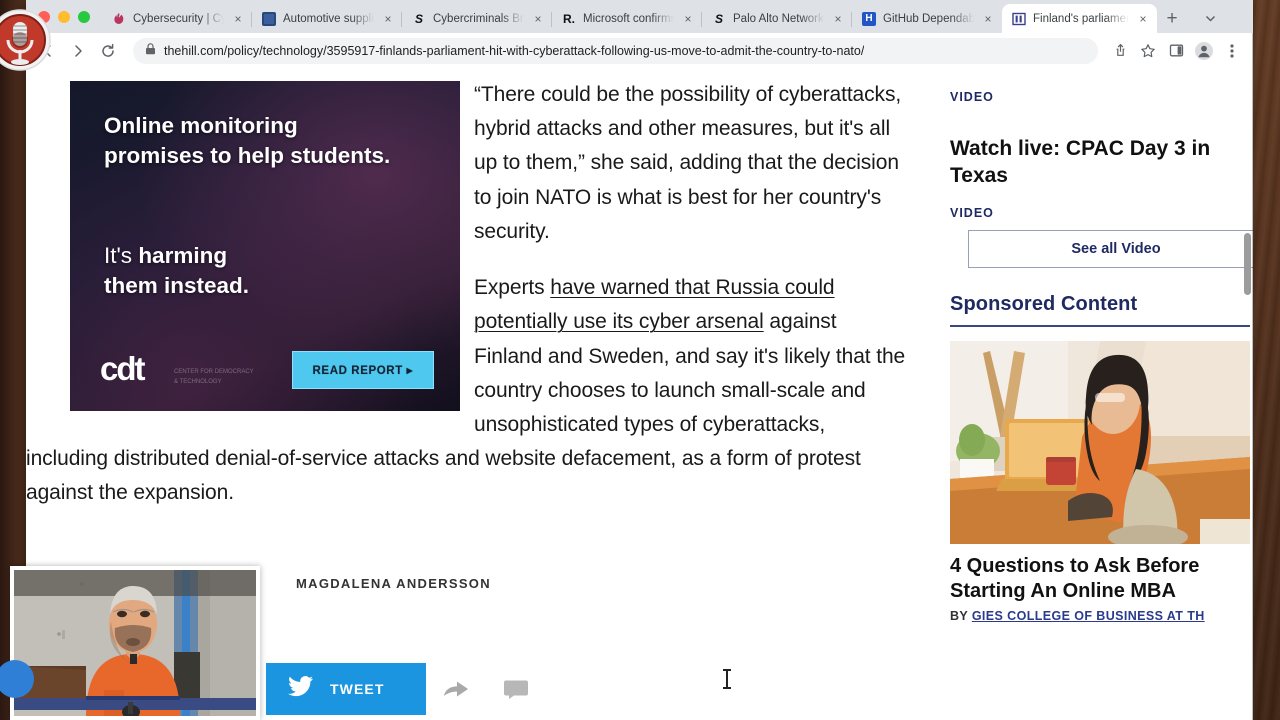 This screenshot has height=720, width=1280. I want to click on tab-finlands-parliament: Finland's parliament ×, so click(1079, 18).